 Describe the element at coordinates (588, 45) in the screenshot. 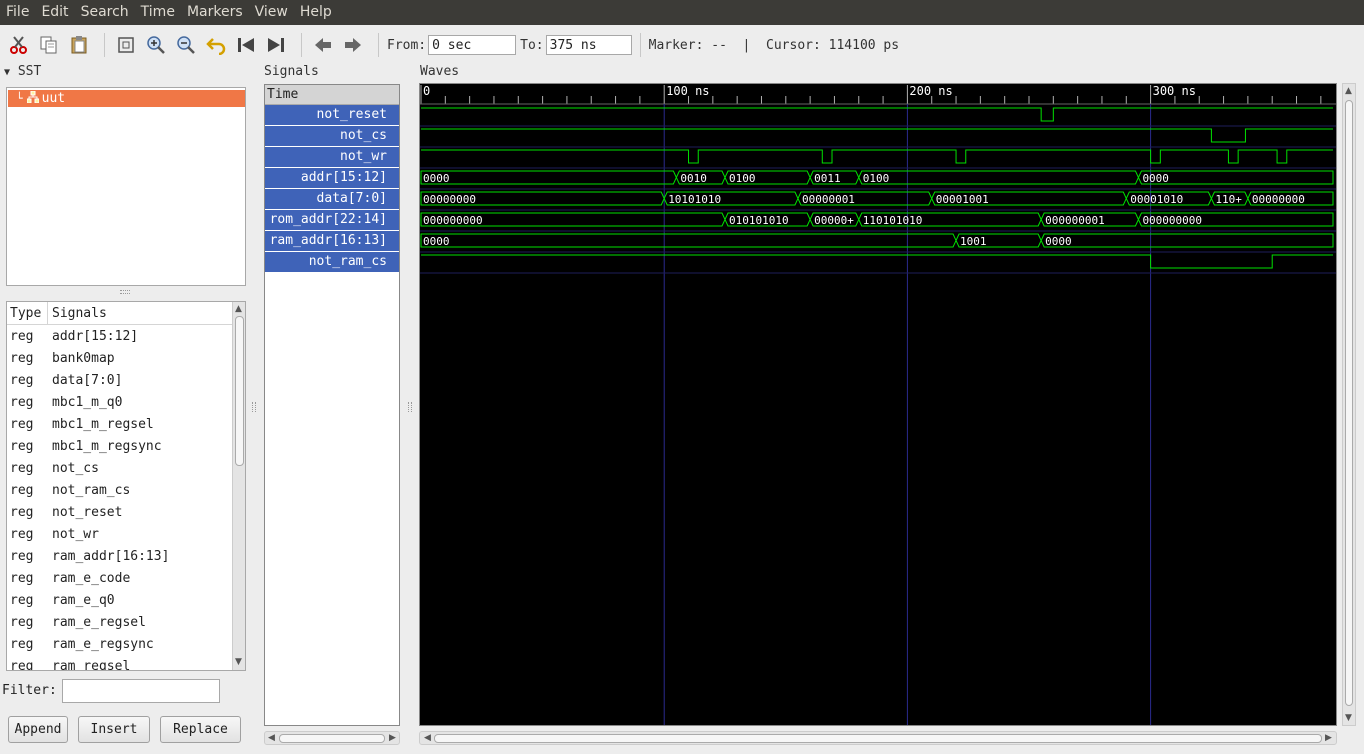

I see `to-input` at that location.